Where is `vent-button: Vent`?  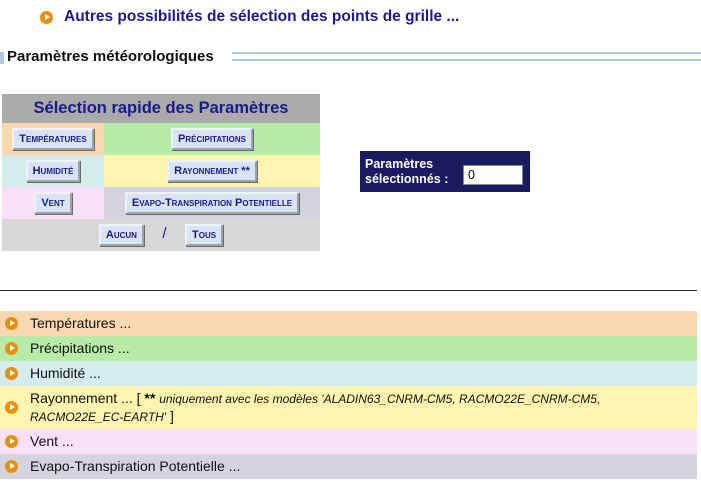
vent-button: Vent is located at coordinates (53, 203).